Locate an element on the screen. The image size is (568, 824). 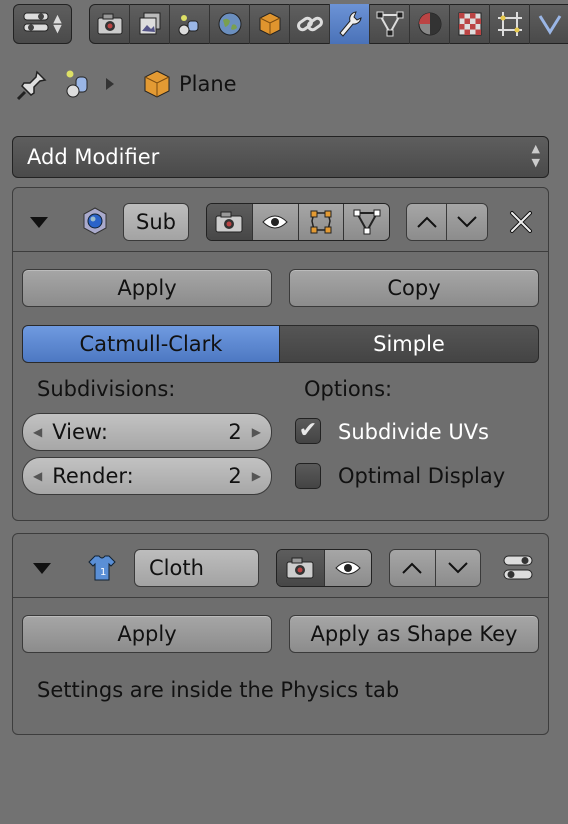
render-value: 2 is located at coordinates (235, 476).